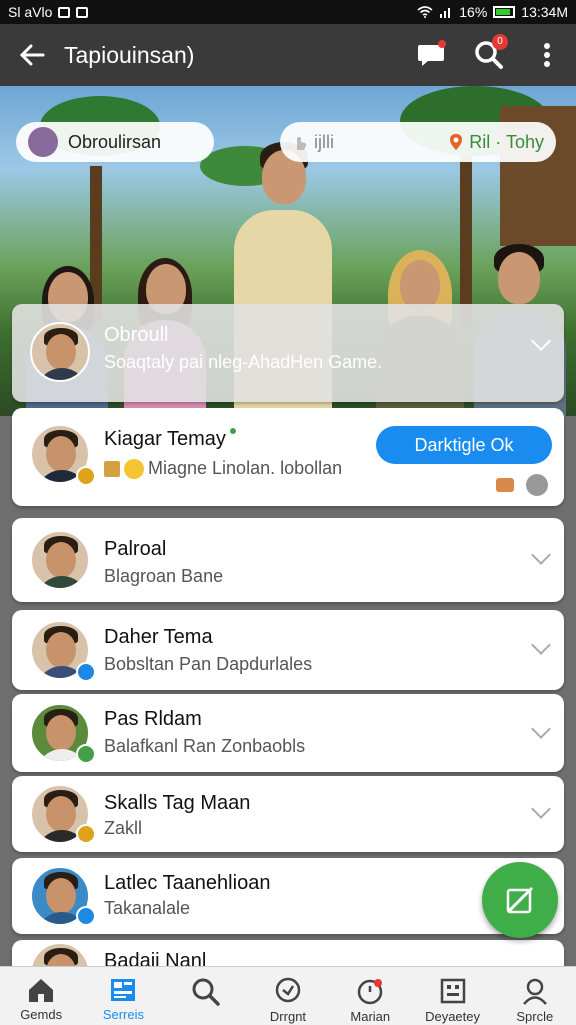  Describe the element at coordinates (370, 992) in the screenshot. I see `timer-icon` at that location.